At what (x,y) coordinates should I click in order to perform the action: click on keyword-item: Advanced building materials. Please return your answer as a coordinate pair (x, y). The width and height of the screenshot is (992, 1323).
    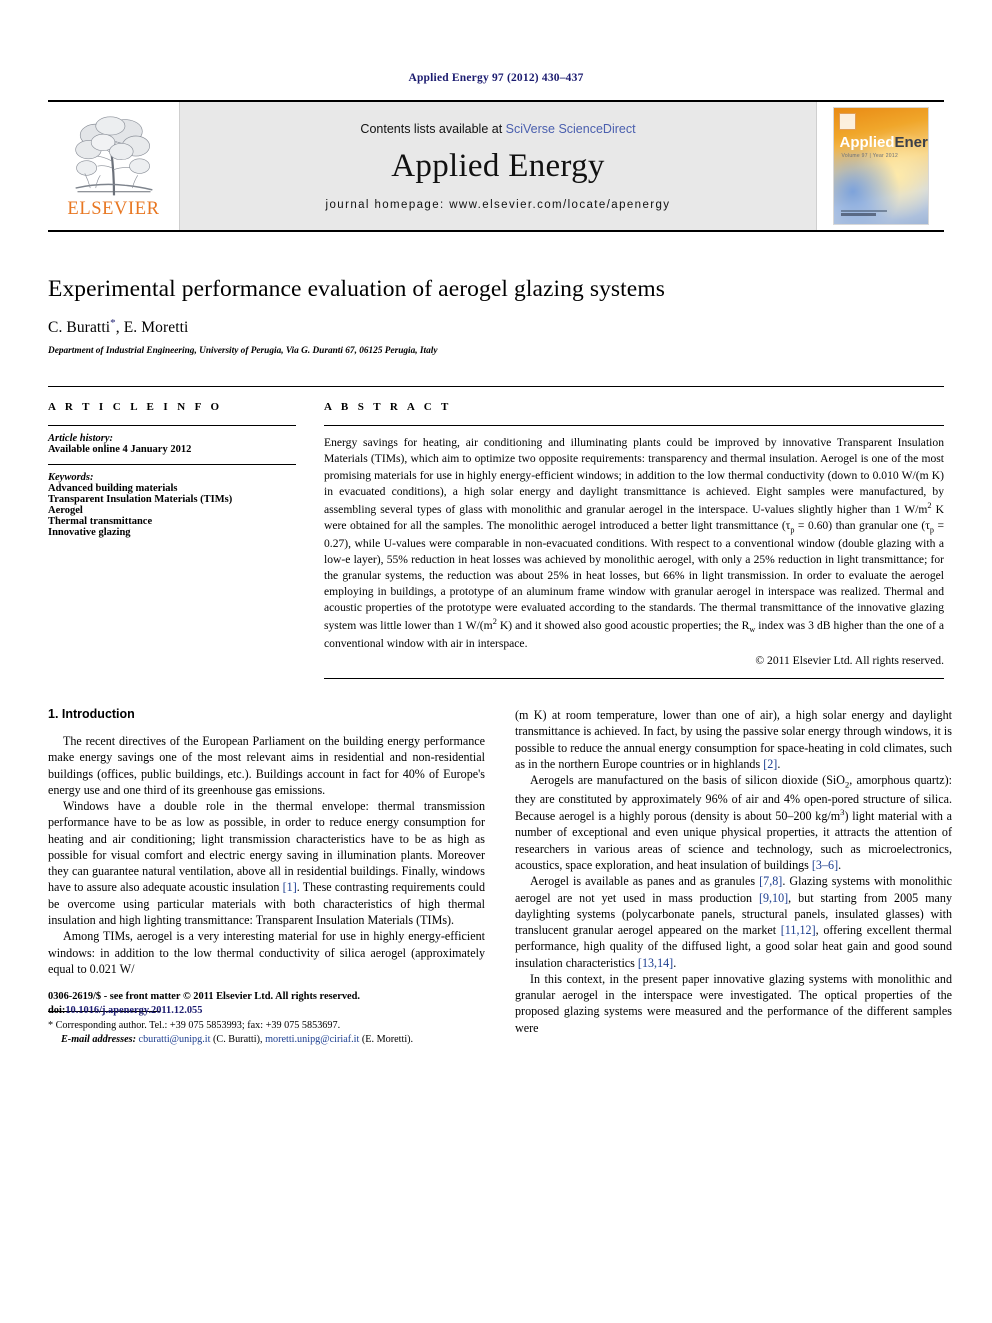
    Looking at the image, I should click on (113, 489).